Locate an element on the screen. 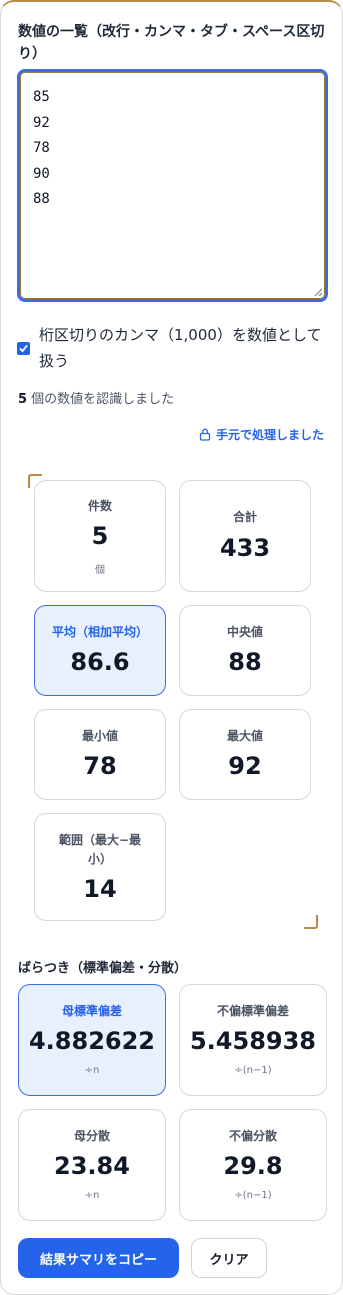 Image resolution: width=343 pixels, height=1295 pixels. stat-value: 14 is located at coordinates (100, 889).